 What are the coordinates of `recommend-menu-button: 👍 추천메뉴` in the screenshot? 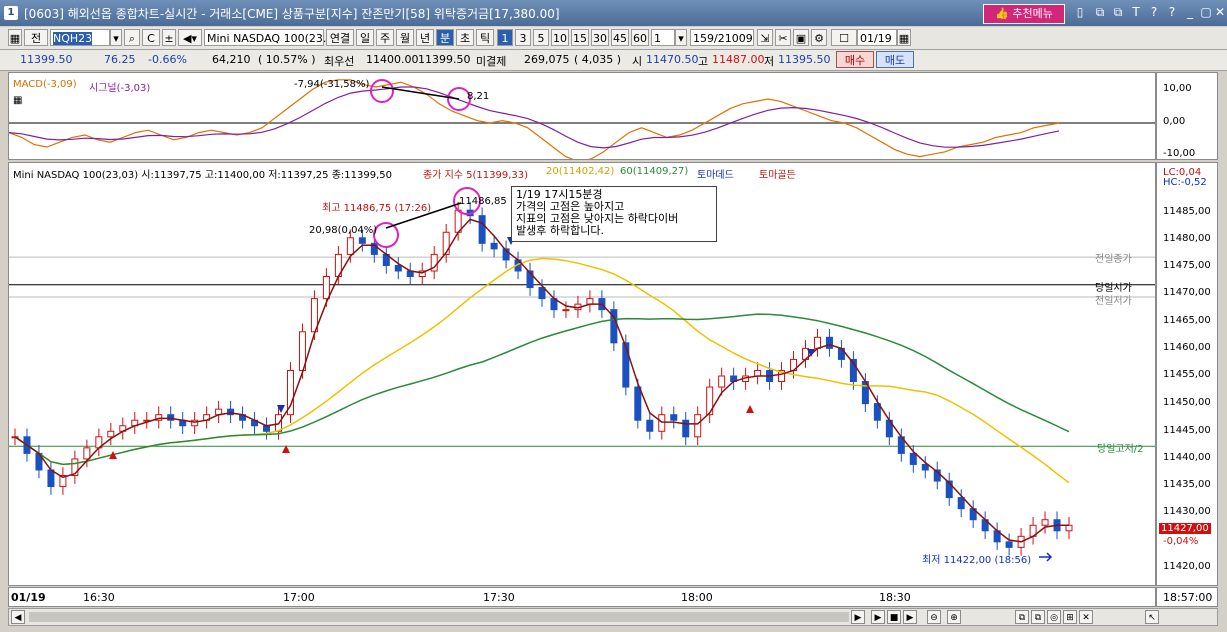 It's located at (1024, 14).